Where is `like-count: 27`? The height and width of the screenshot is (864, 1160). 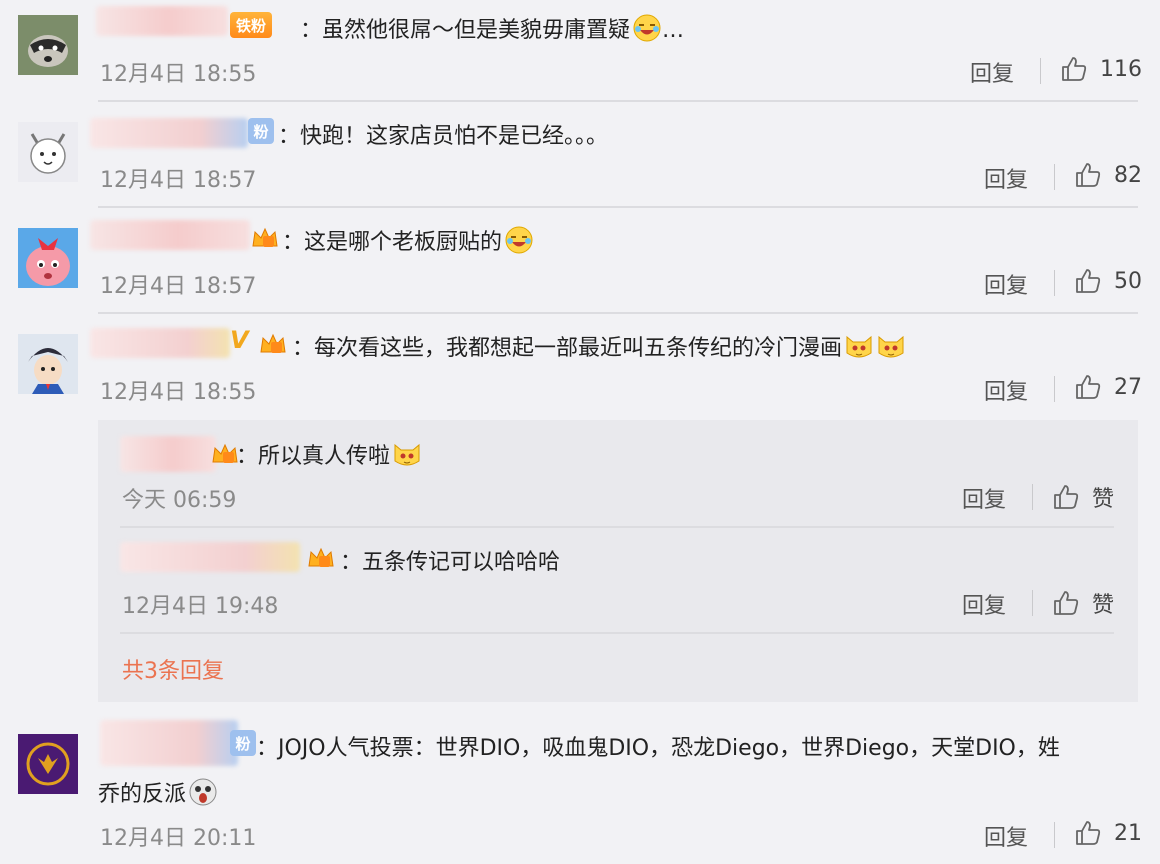
like-count: 27 is located at coordinates (1128, 387).